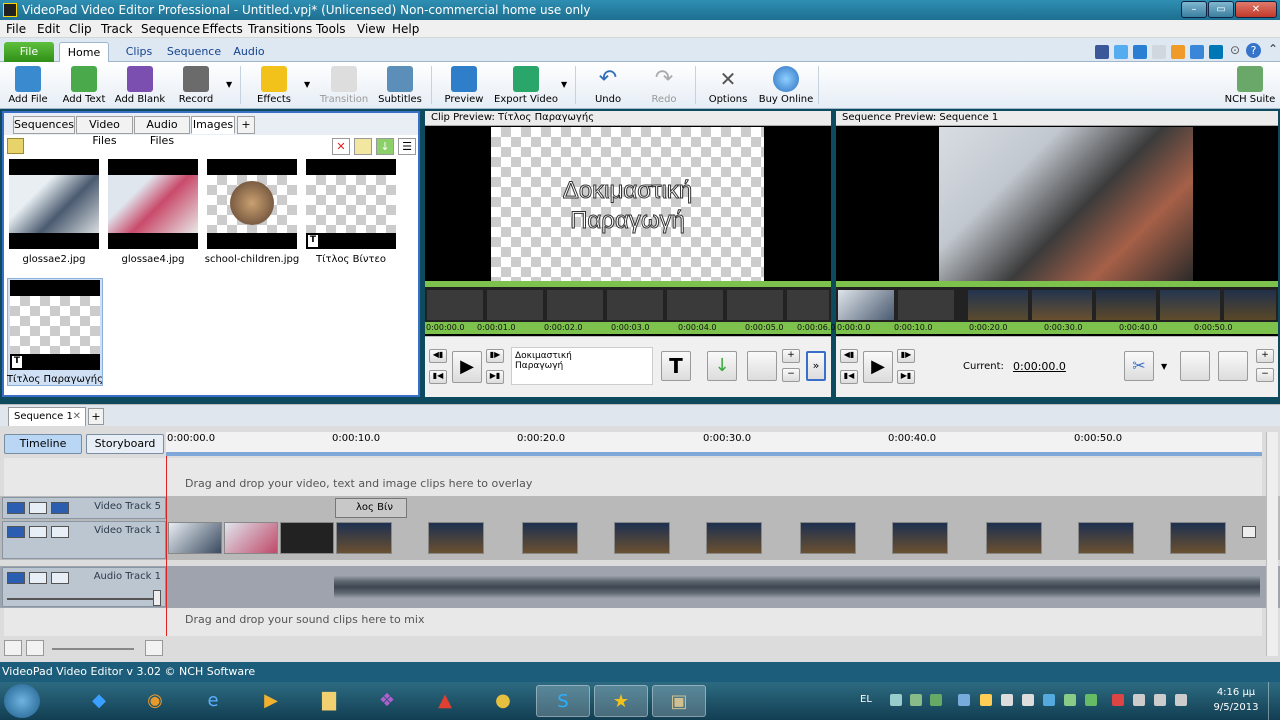  I want to click on redo-button: ↷ Redo, so click(664, 86).